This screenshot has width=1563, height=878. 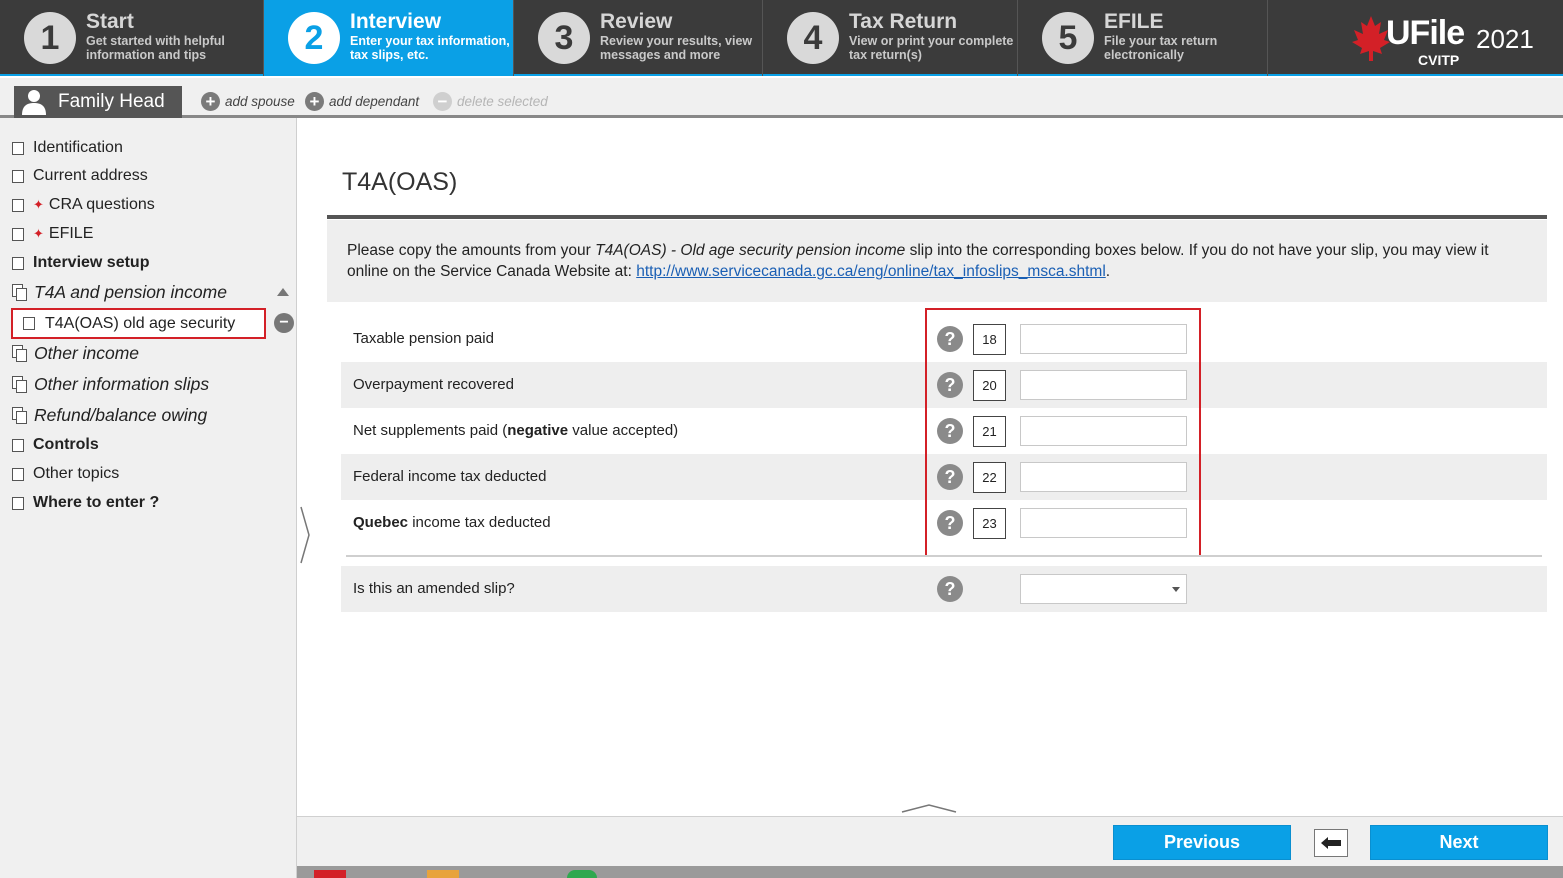 I want to click on back-button, so click(x=1331, y=843).